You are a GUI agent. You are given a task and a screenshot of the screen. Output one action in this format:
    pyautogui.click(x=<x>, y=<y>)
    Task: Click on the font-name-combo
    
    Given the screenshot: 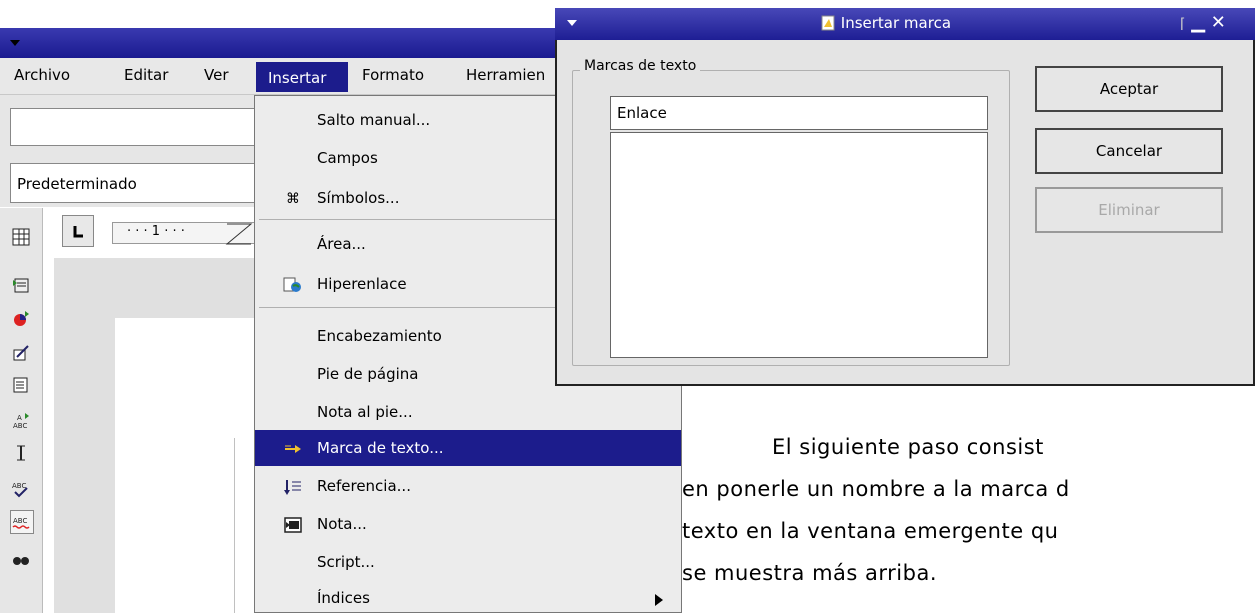 What is the action you would take?
    pyautogui.click(x=135, y=127)
    